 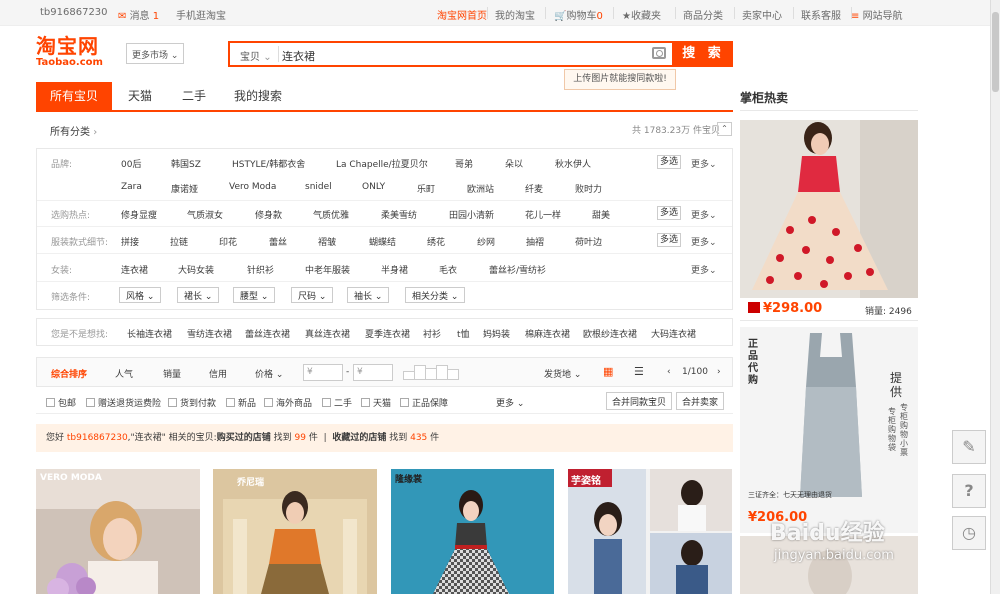 What do you see at coordinates (435, 295) in the screenshot?
I see `related-category-dropdown: 相关分类 ⌄` at bounding box center [435, 295].